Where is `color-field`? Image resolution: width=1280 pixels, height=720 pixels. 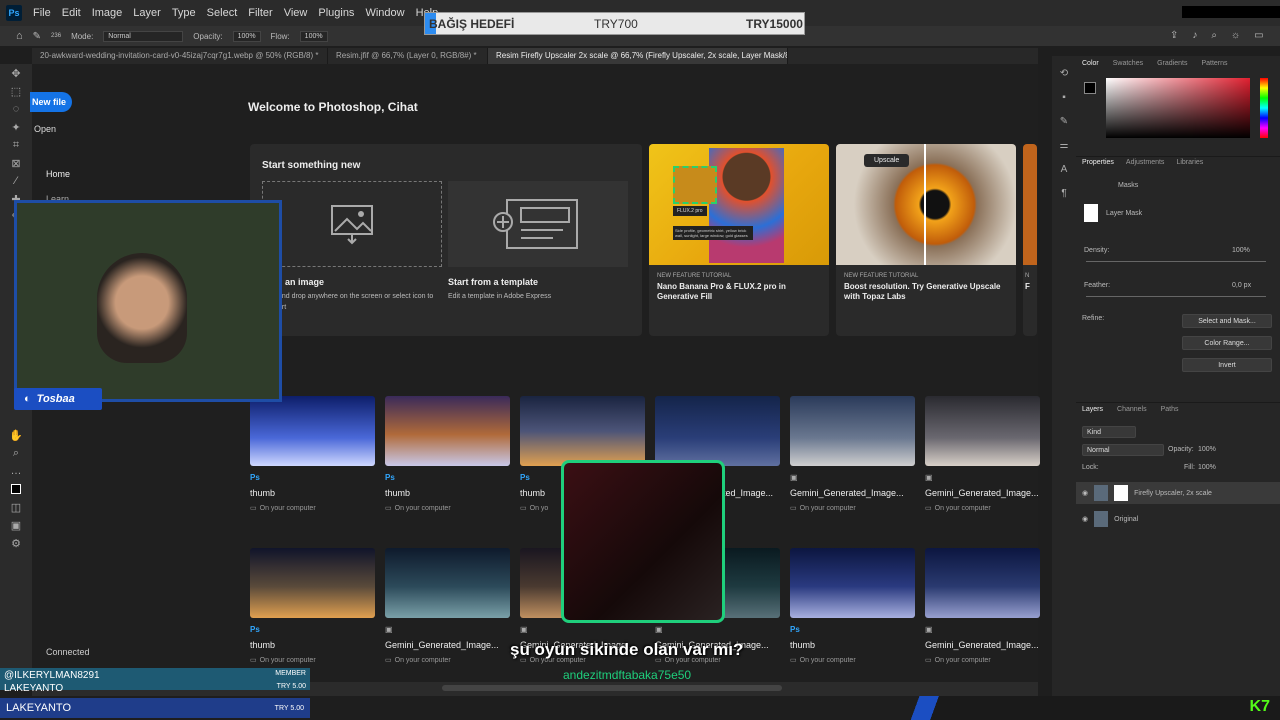 color-field is located at coordinates (1178, 108).